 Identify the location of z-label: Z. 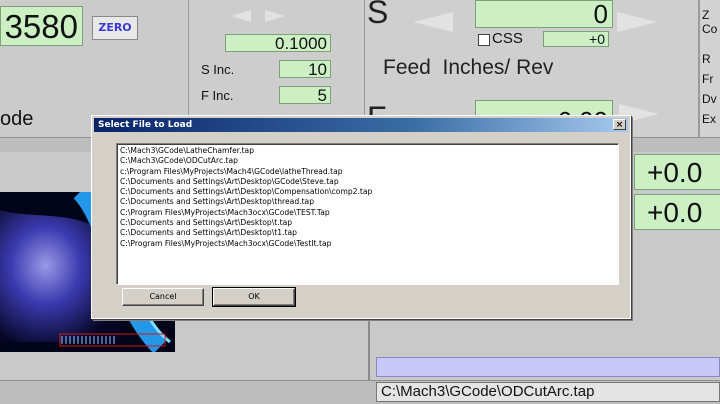
(706, 15).